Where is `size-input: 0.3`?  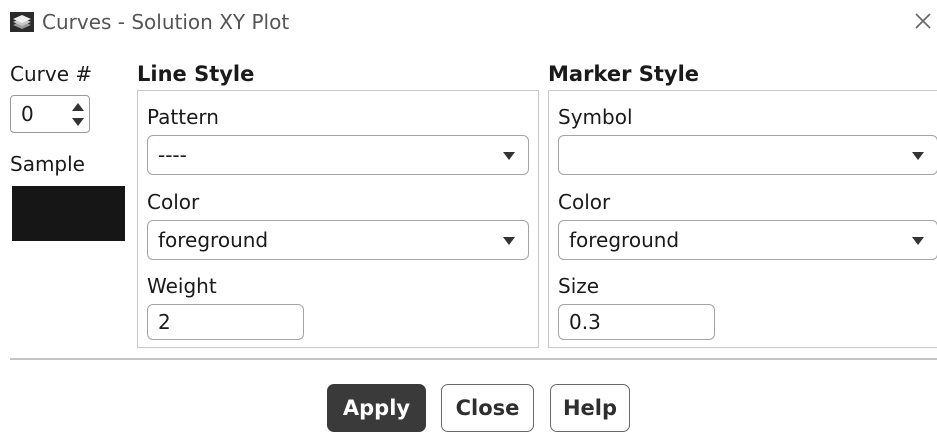
size-input: 0.3 is located at coordinates (636, 322).